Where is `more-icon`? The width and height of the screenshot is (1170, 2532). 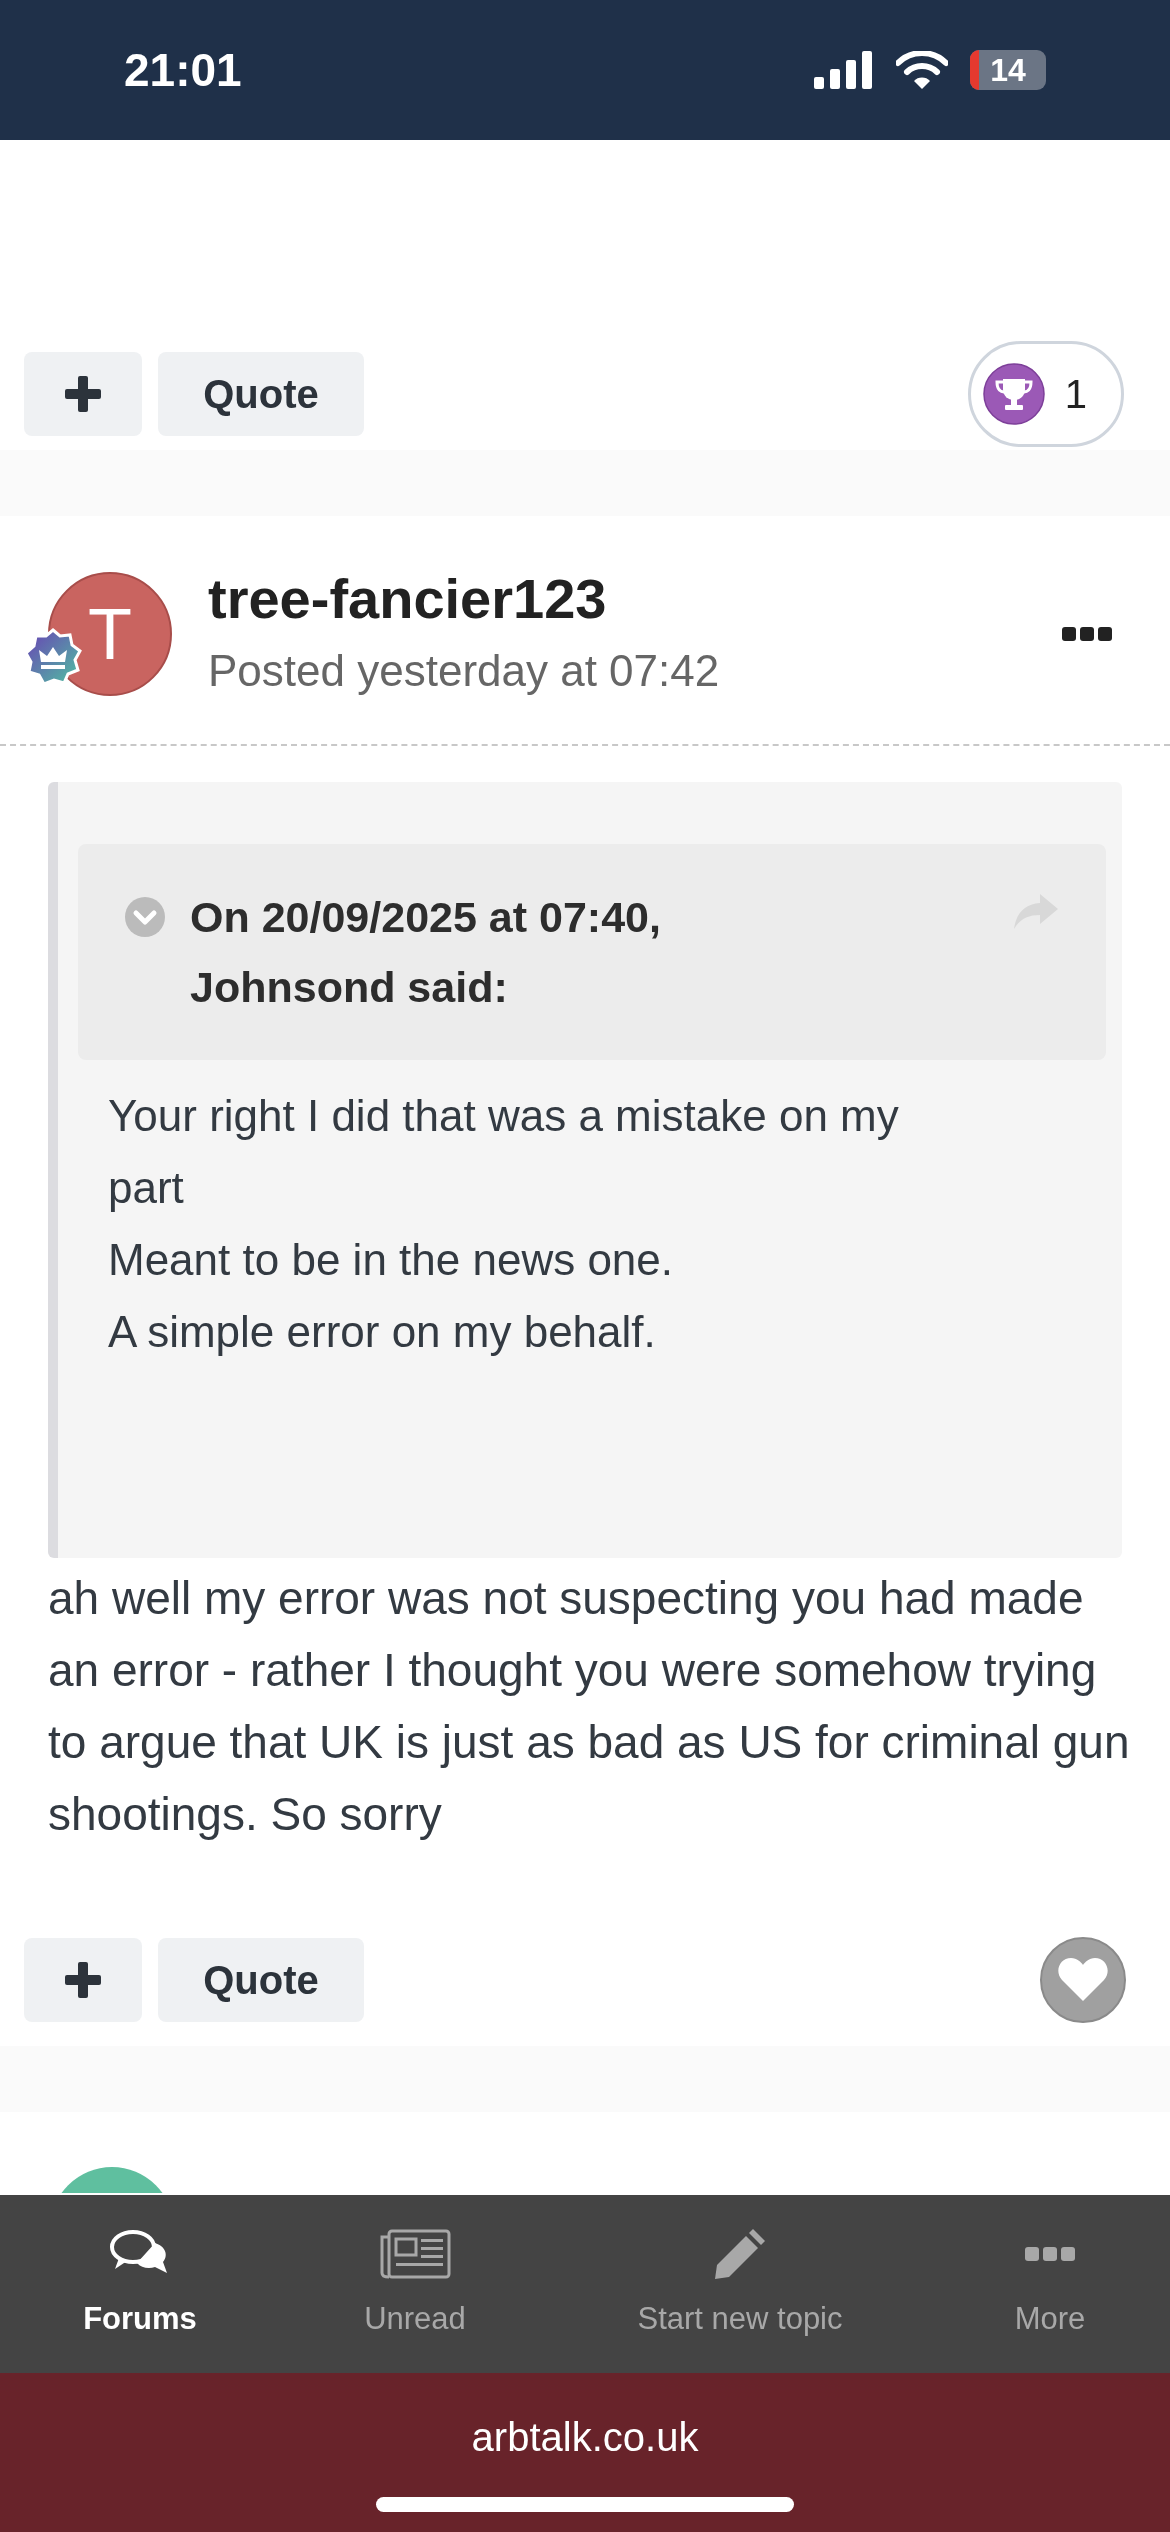
more-icon is located at coordinates (1050, 2253).